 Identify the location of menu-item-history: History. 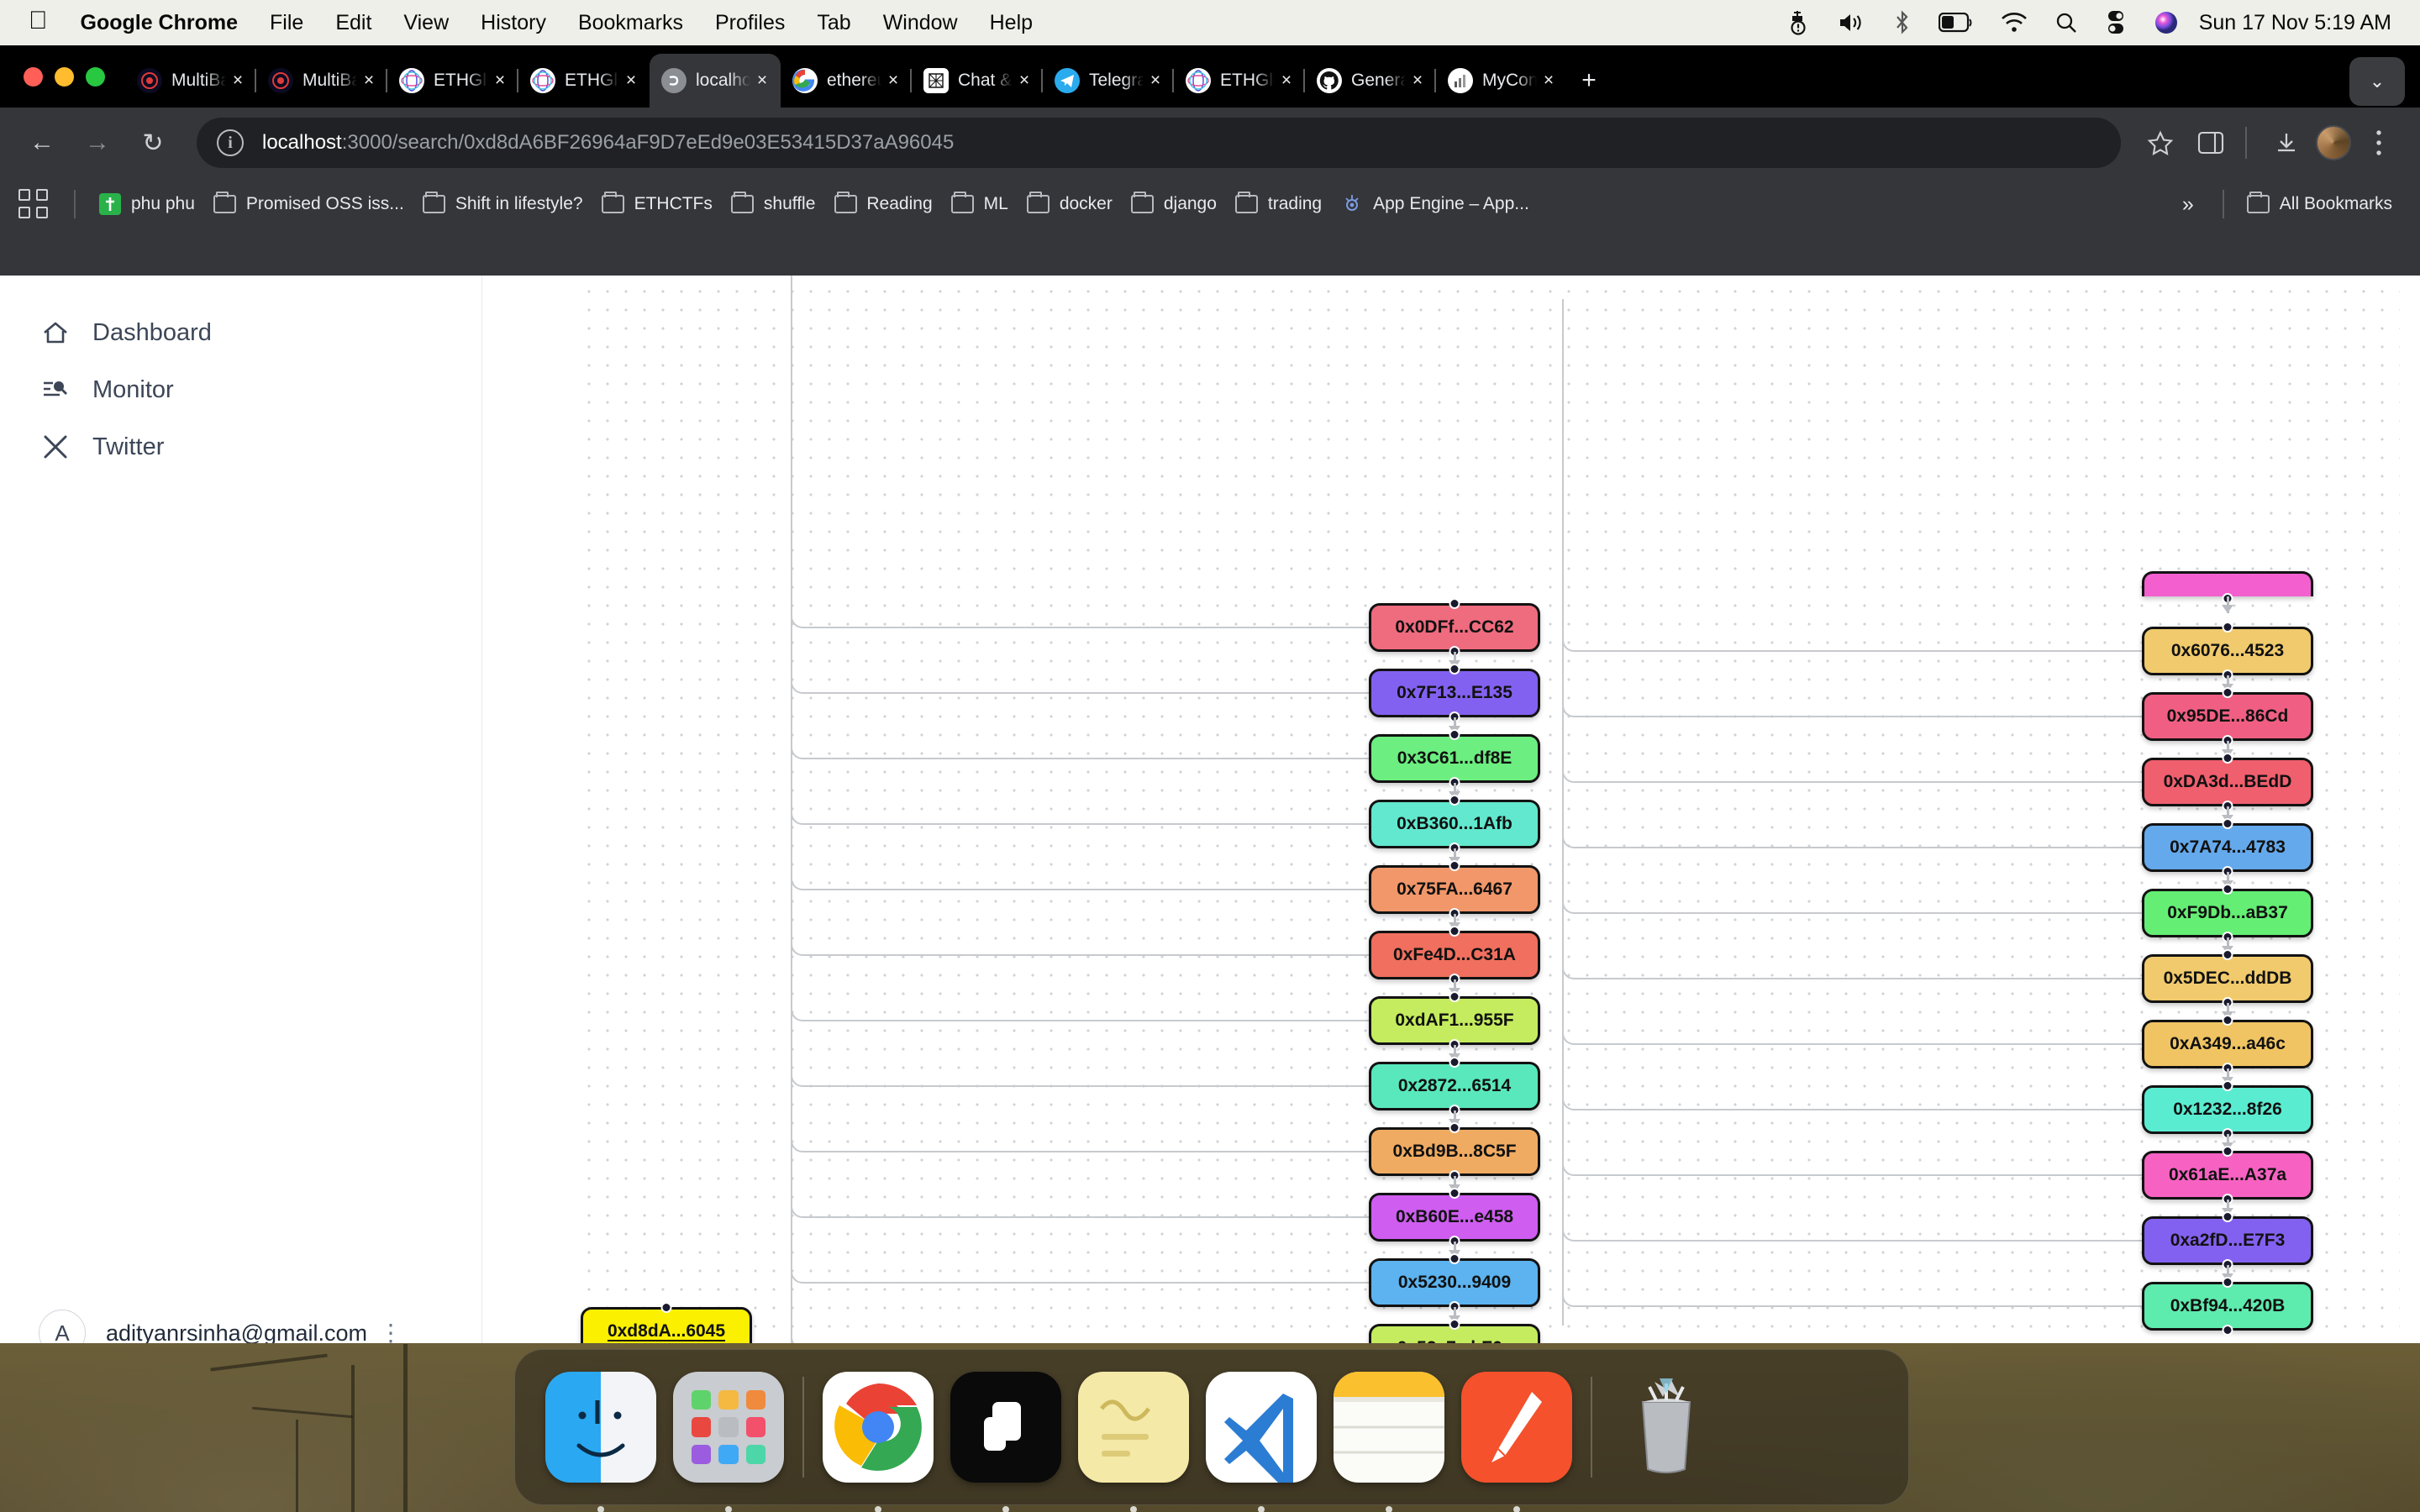
(513, 22).